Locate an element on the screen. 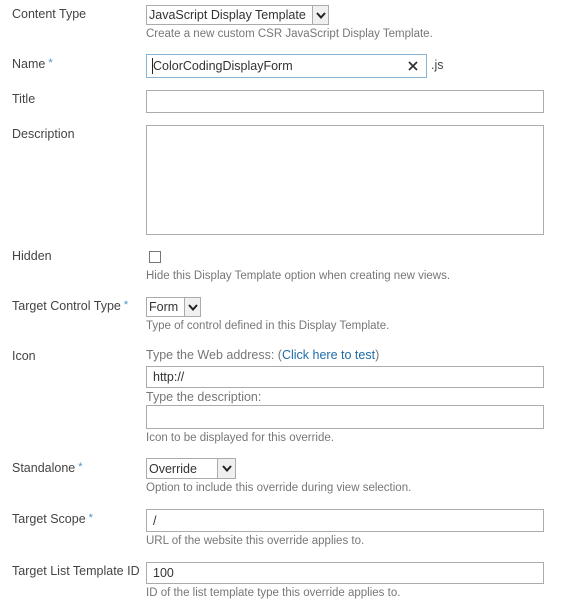  description-textarea is located at coordinates (345, 180).